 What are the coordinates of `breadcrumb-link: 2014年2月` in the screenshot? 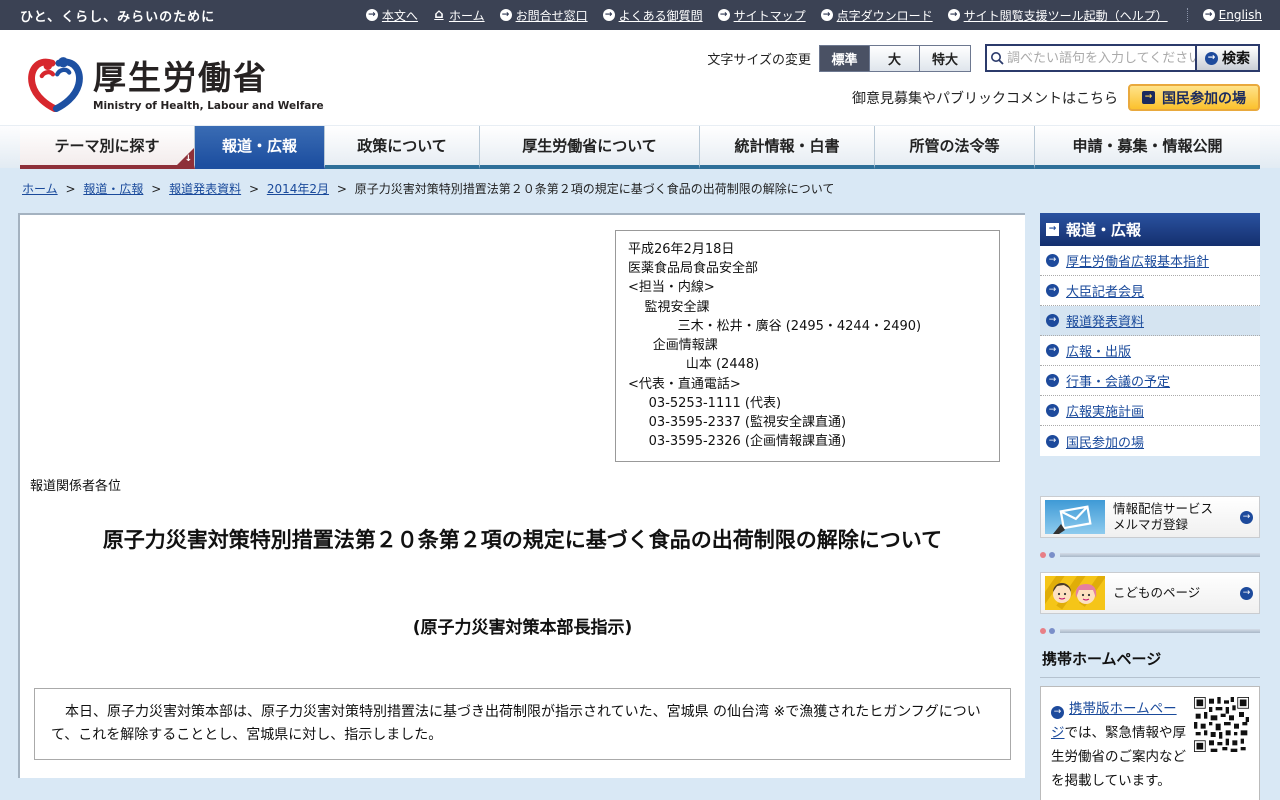 It's located at (298, 189).